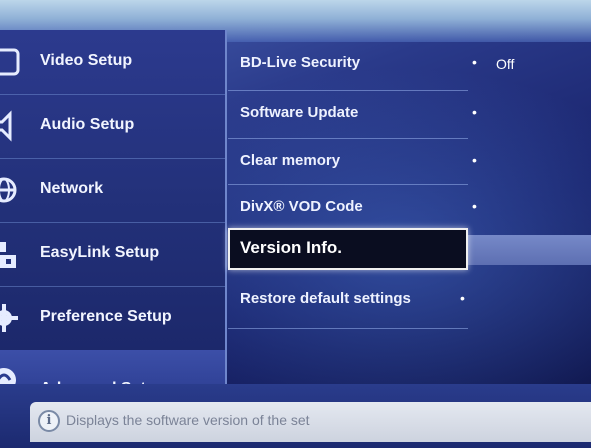  I want to click on info-icon: i, so click(49, 421).